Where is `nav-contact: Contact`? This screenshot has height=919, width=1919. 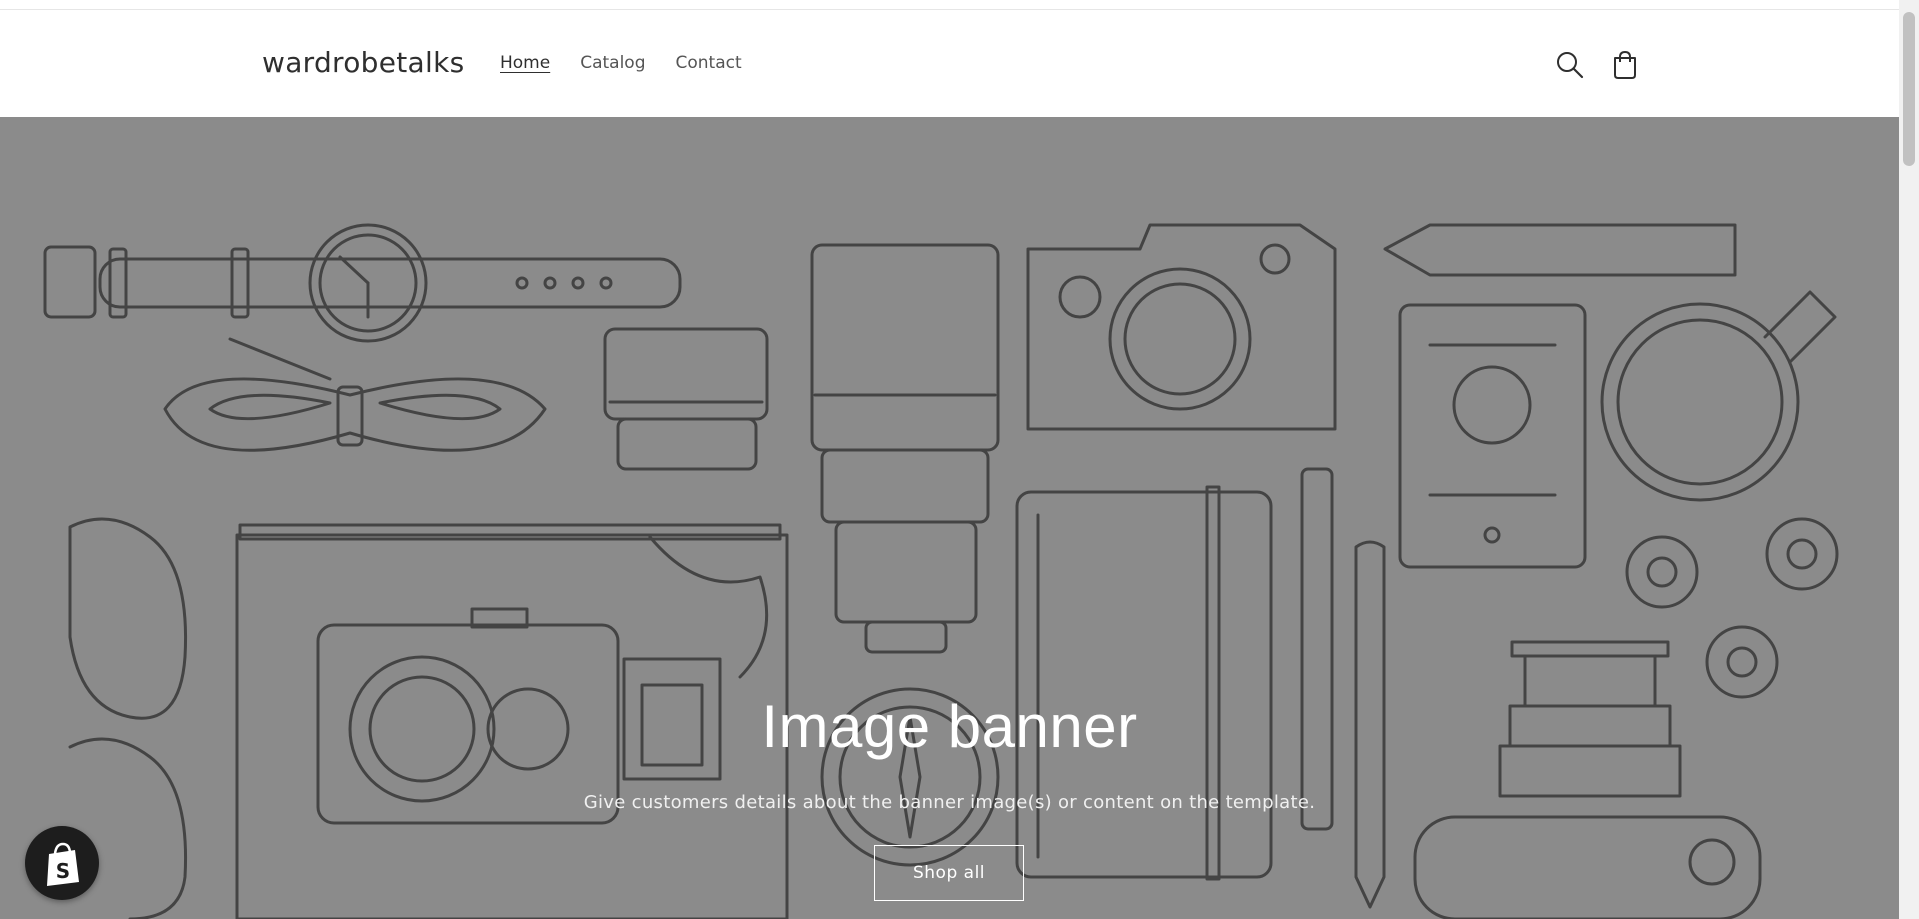 nav-contact: Contact is located at coordinates (709, 63).